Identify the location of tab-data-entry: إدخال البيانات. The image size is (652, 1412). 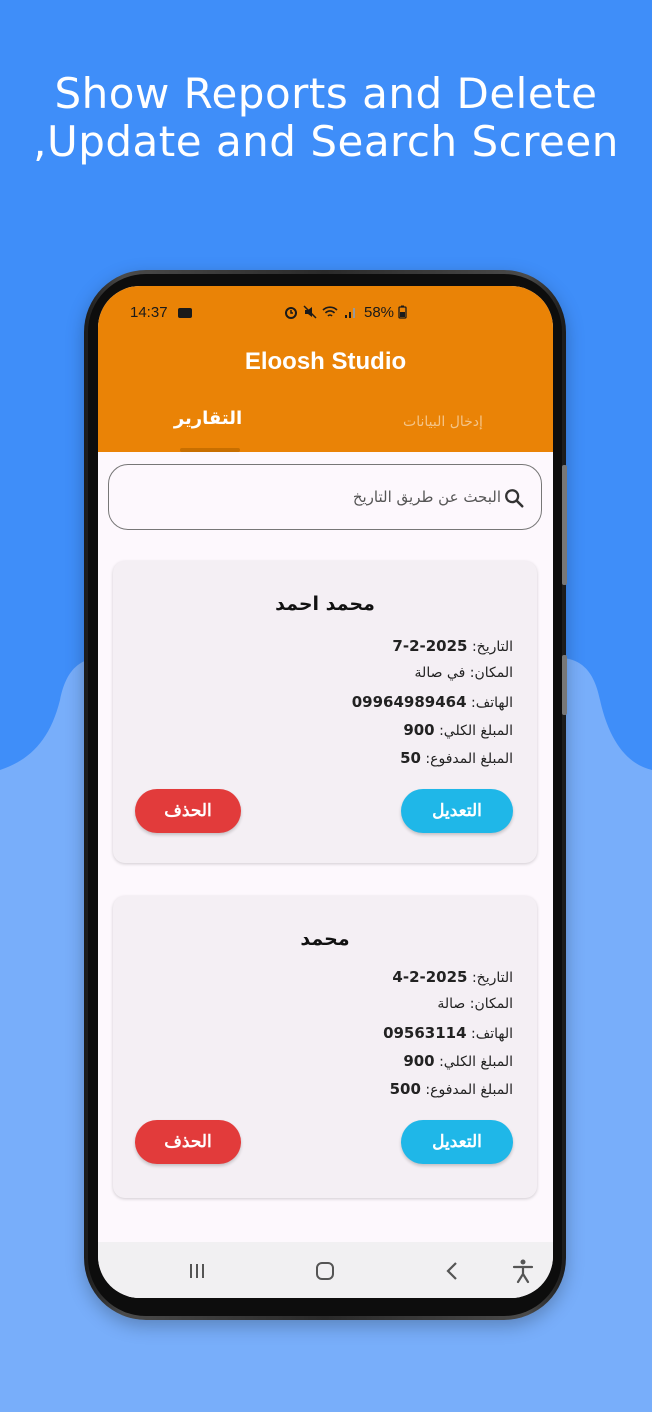
(443, 422).